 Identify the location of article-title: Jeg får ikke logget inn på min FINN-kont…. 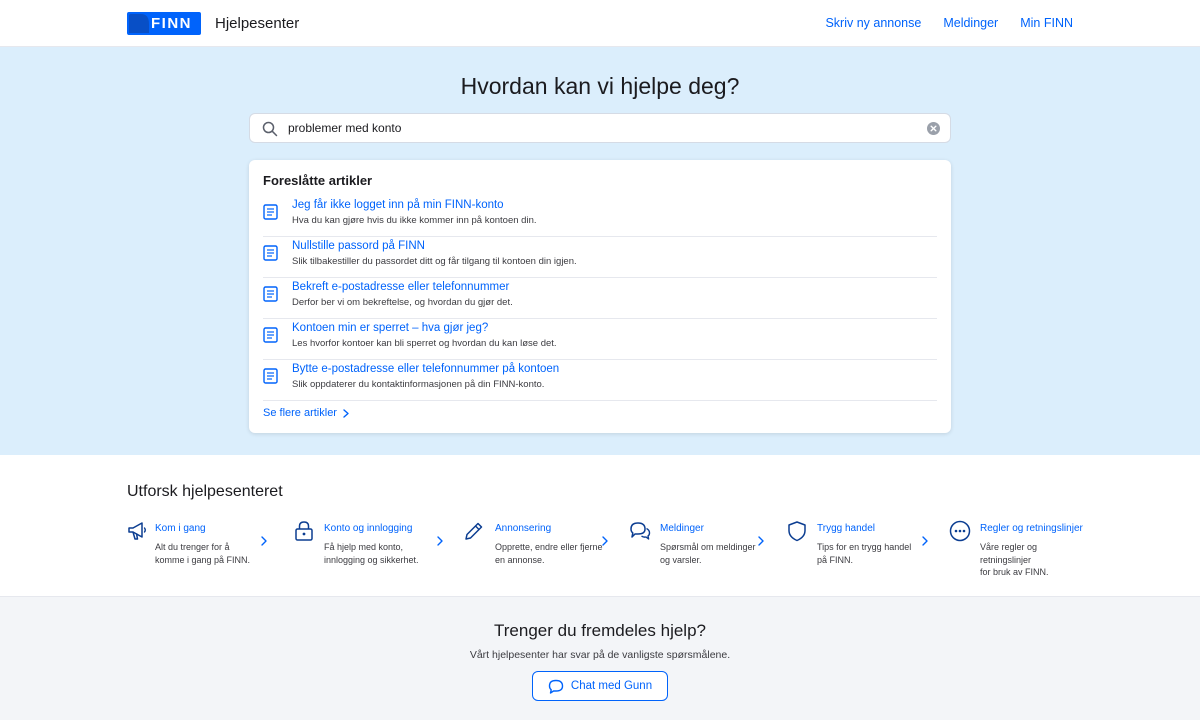
(398, 205).